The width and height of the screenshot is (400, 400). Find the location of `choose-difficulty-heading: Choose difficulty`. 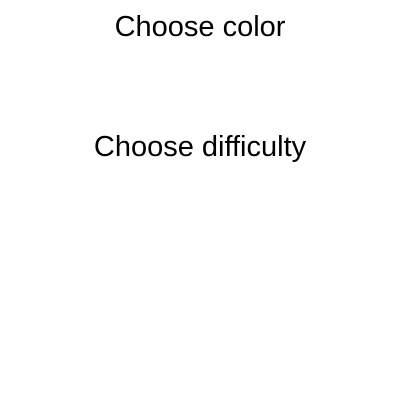

choose-difficulty-heading: Choose difficulty is located at coordinates (200, 147).